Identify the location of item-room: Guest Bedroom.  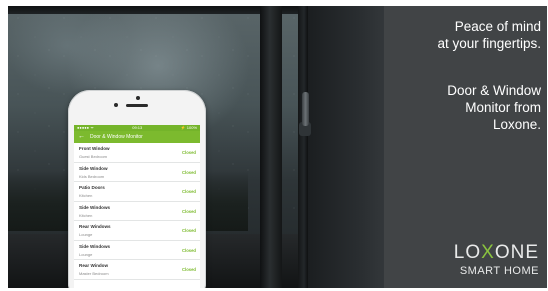
(93, 156).